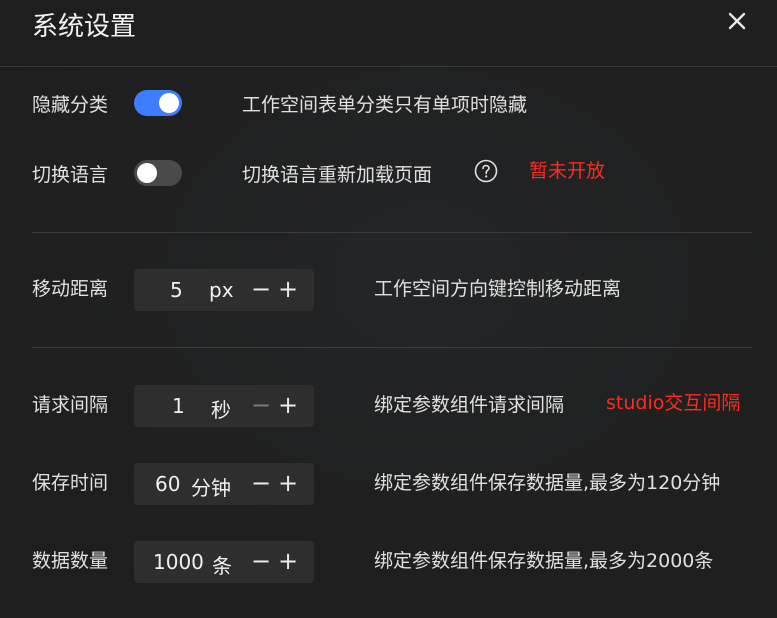 The width and height of the screenshot is (777, 618). What do you see at coordinates (498, 289) in the screenshot?
I see `move-distance-description: 工作空间方向键控制移动距离` at bounding box center [498, 289].